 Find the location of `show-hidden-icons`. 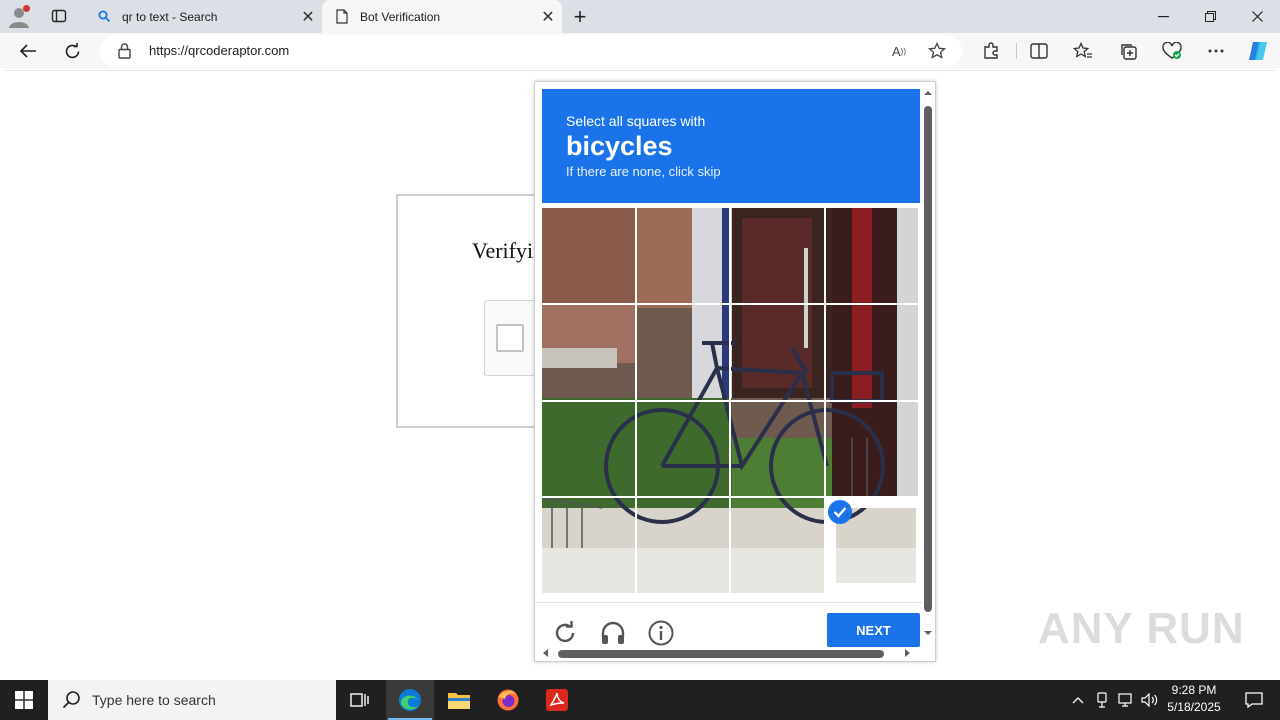

show-hidden-icons is located at coordinates (1078, 700).